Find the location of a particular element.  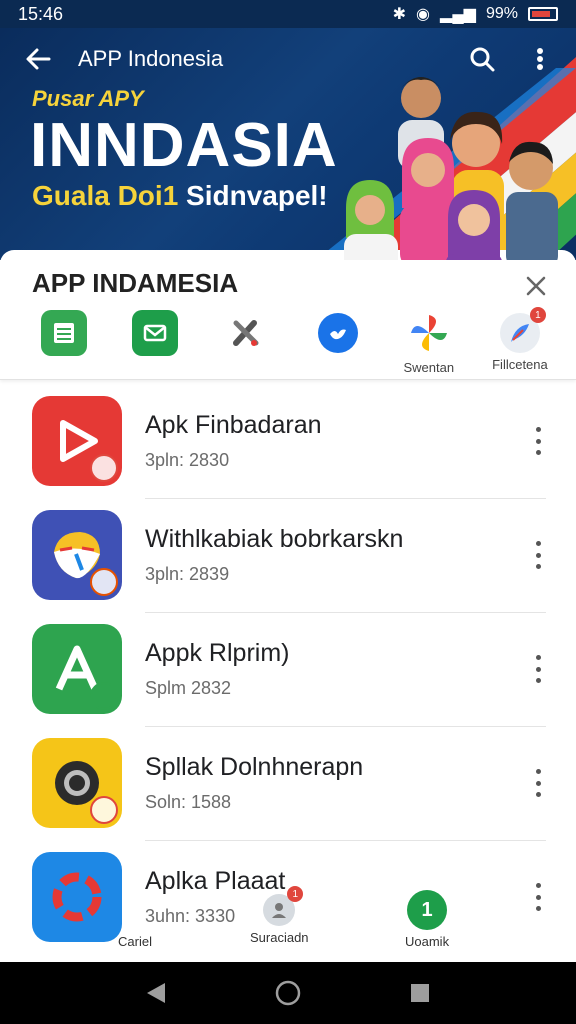

cancel-tab: Cariel is located at coordinates (135, 939).